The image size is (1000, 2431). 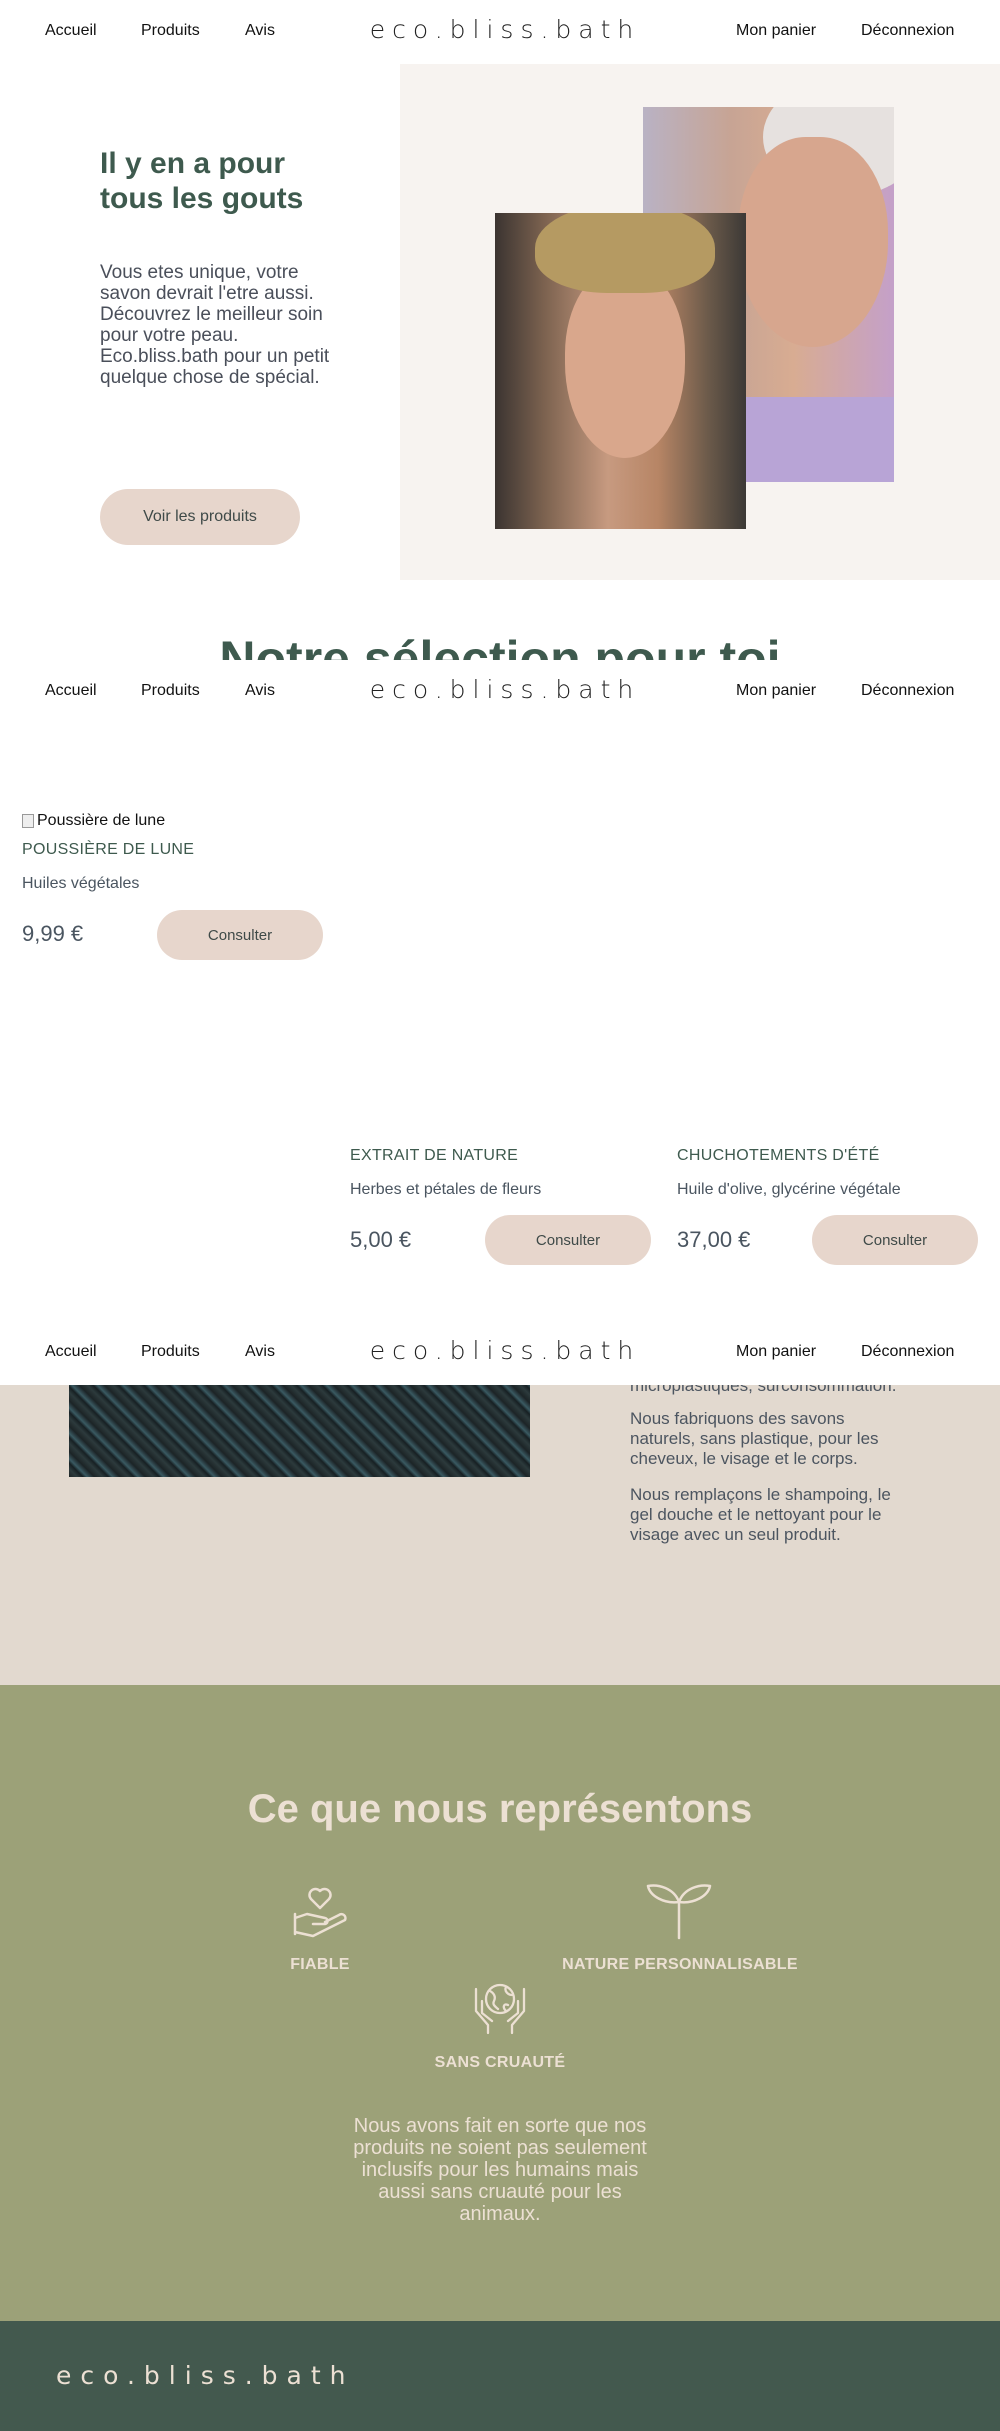 I want to click on heart-hand-icon, so click(x=320, y=1912).